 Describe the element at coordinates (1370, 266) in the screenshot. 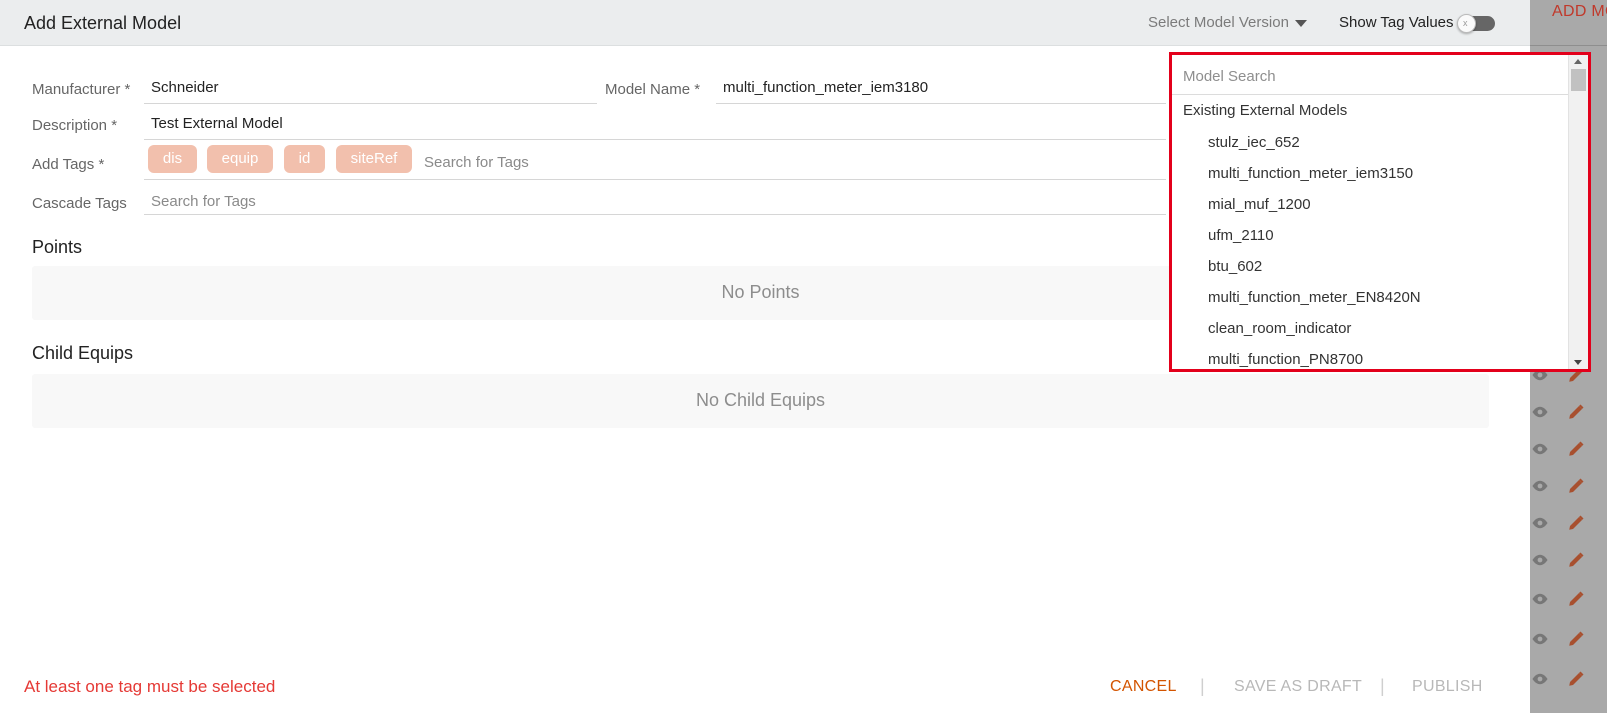

I see `model-option: btu_602` at that location.